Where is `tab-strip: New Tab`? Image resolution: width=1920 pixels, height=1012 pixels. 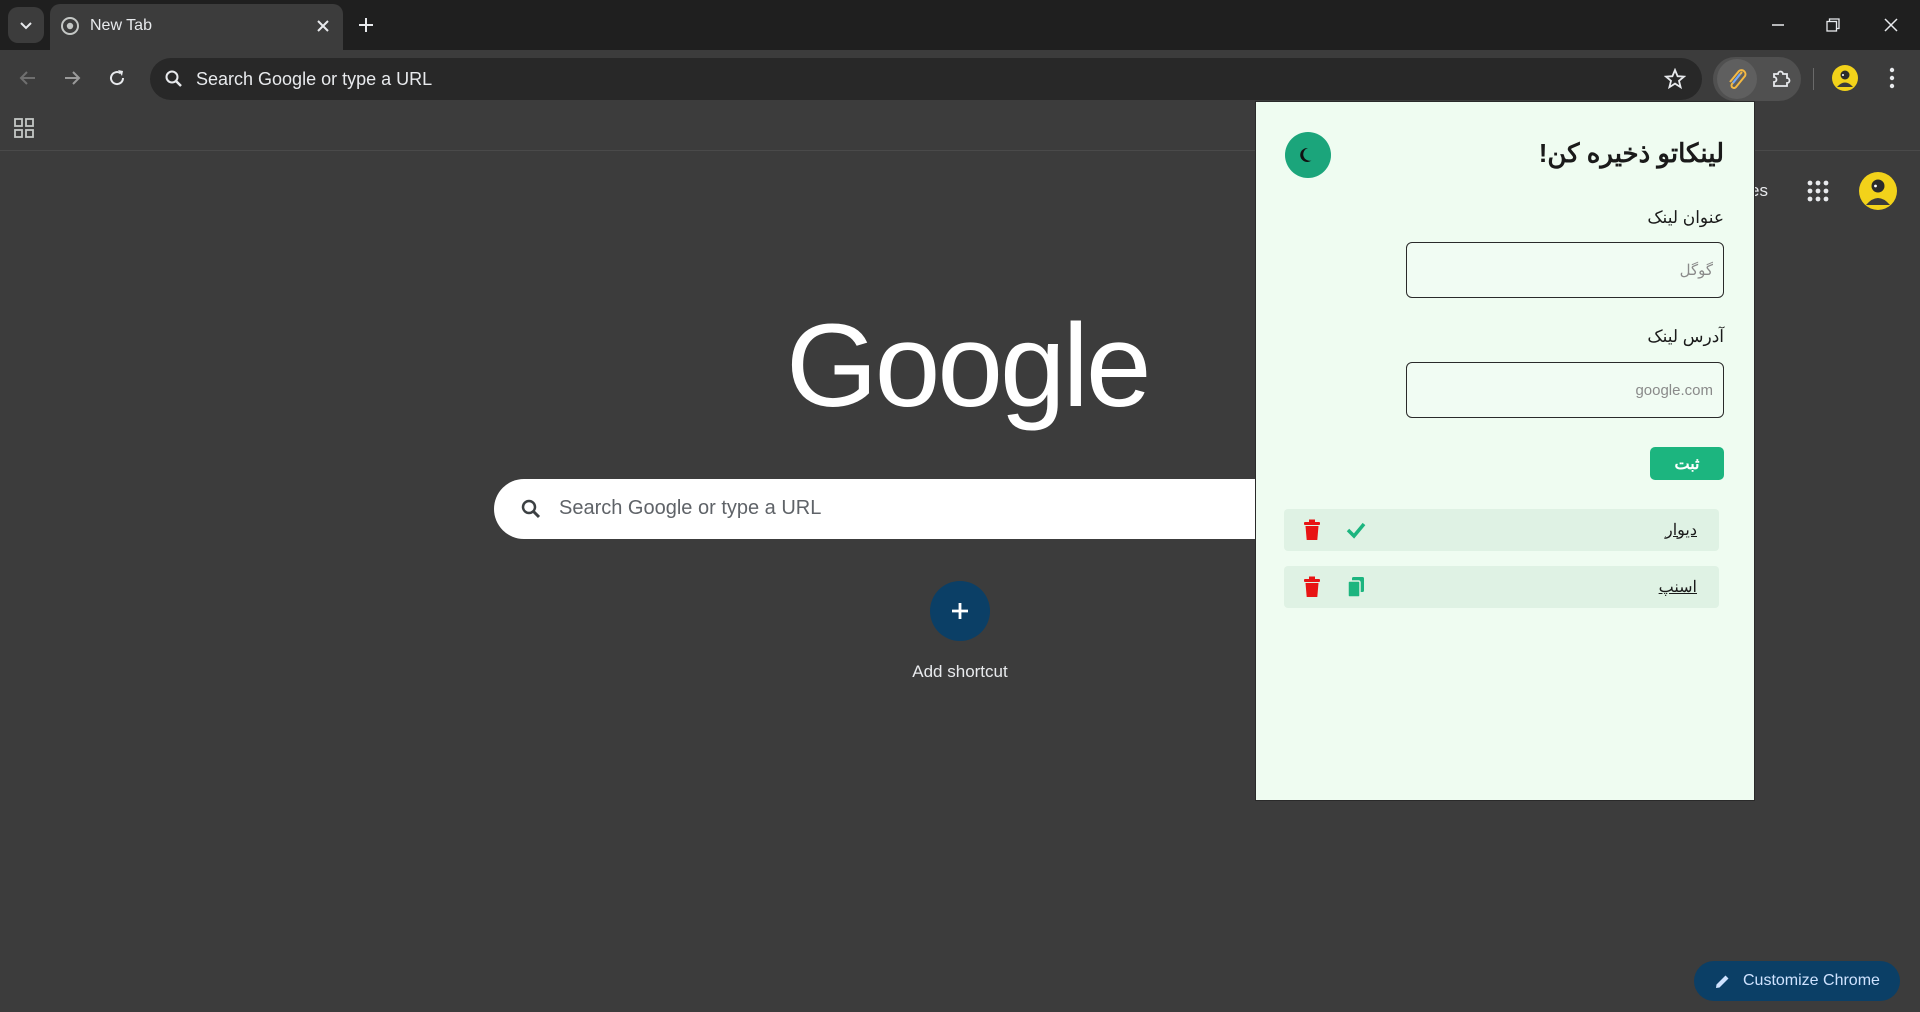
tab-strip: New Tab is located at coordinates (960, 25).